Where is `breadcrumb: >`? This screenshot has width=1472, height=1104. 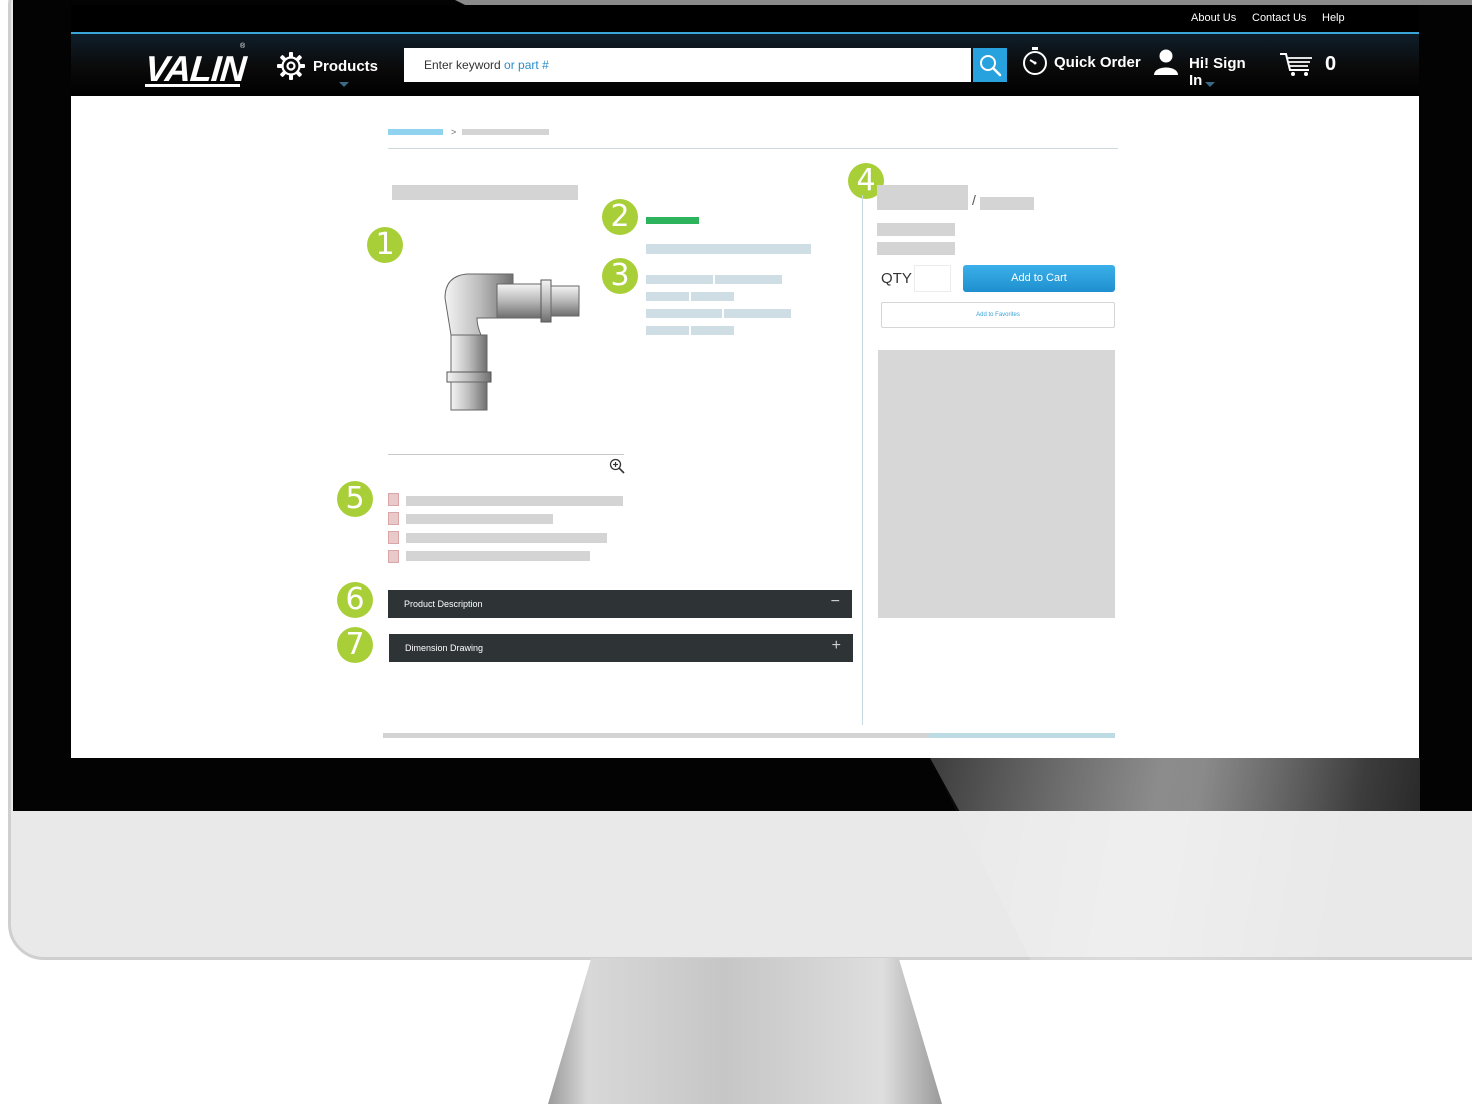 breadcrumb: > is located at coordinates (469, 133).